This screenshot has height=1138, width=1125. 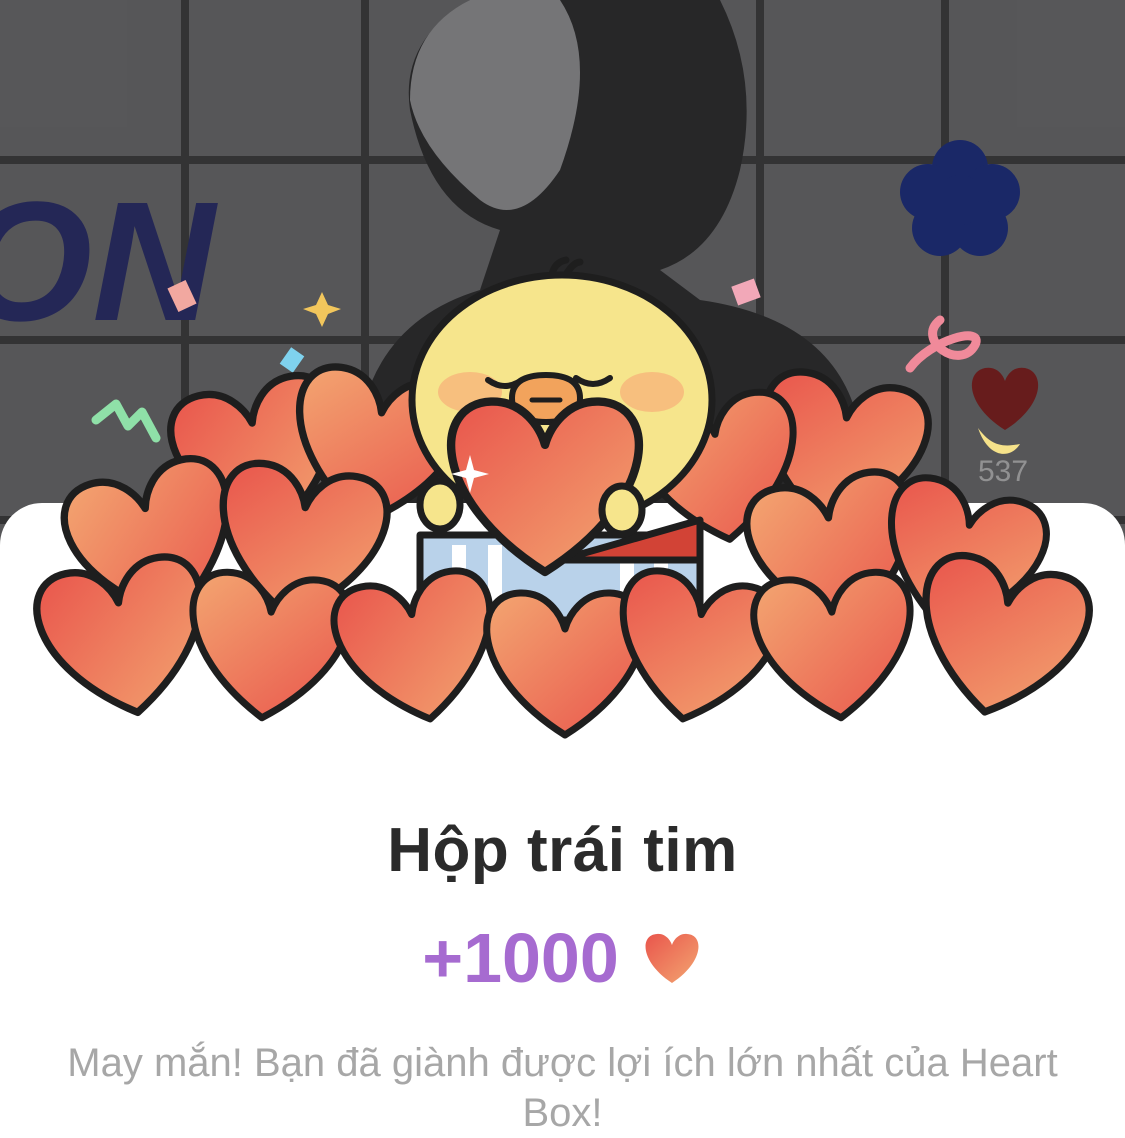 What do you see at coordinates (672, 958) in the screenshot?
I see `heart-icon` at bounding box center [672, 958].